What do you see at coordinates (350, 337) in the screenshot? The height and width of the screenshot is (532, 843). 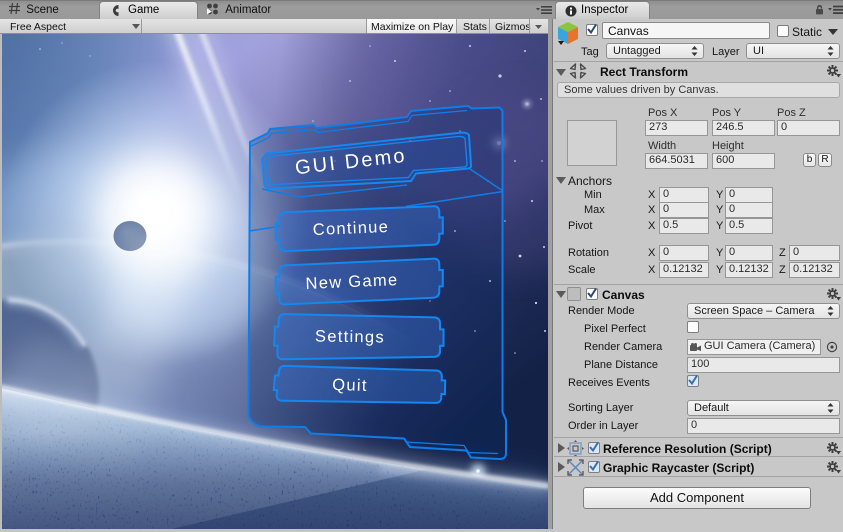 I see `svg-text: Settings` at bounding box center [350, 337].